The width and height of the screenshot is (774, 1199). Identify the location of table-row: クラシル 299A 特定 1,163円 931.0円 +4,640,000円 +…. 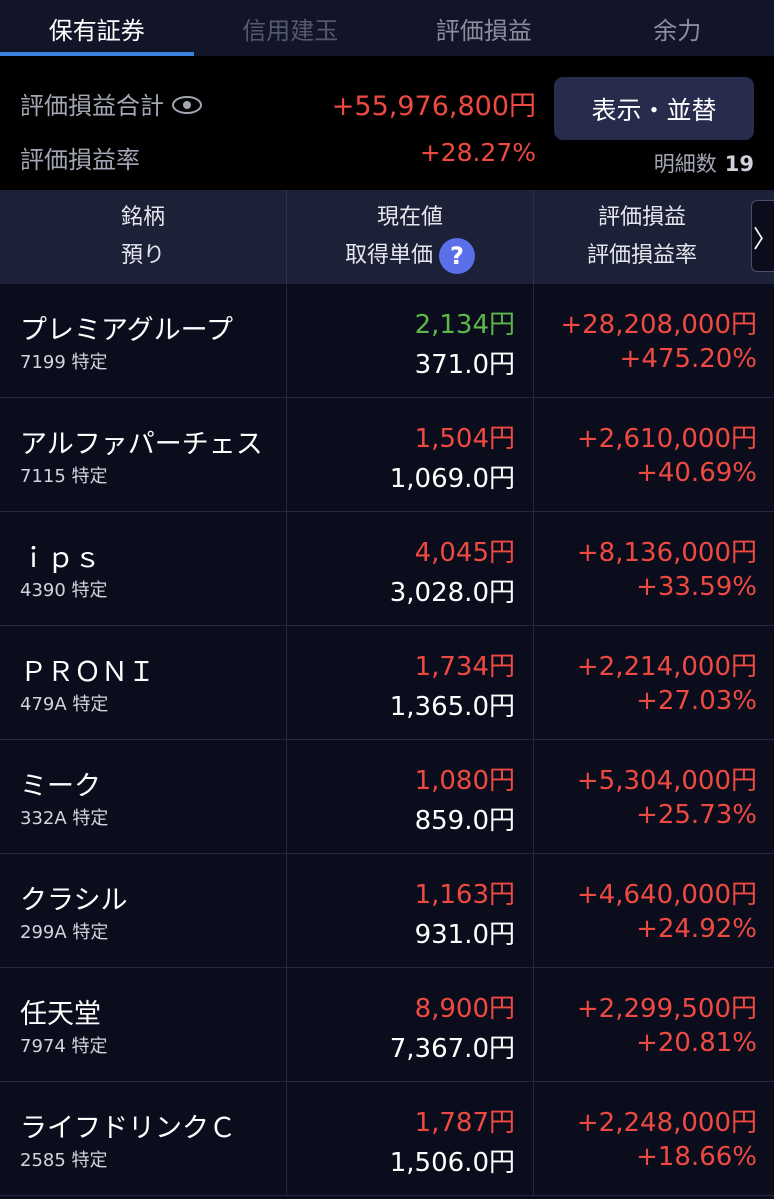
(387, 911).